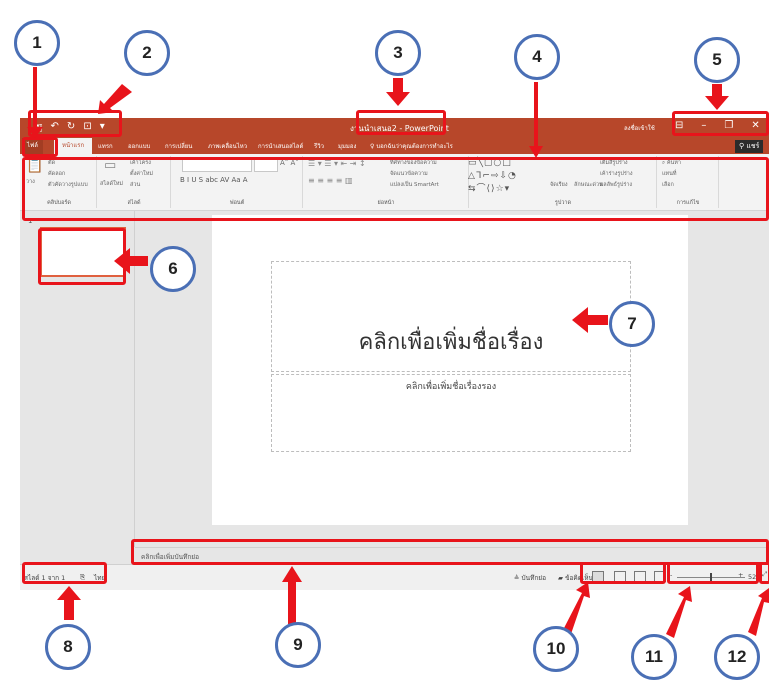 This screenshot has height=686, width=769. I want to click on arrow-4-shaft, so click(536, 115).